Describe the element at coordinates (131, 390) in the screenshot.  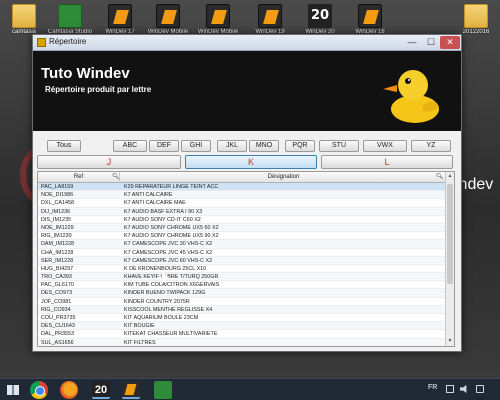
I see `windev-taskbar-icon` at that location.